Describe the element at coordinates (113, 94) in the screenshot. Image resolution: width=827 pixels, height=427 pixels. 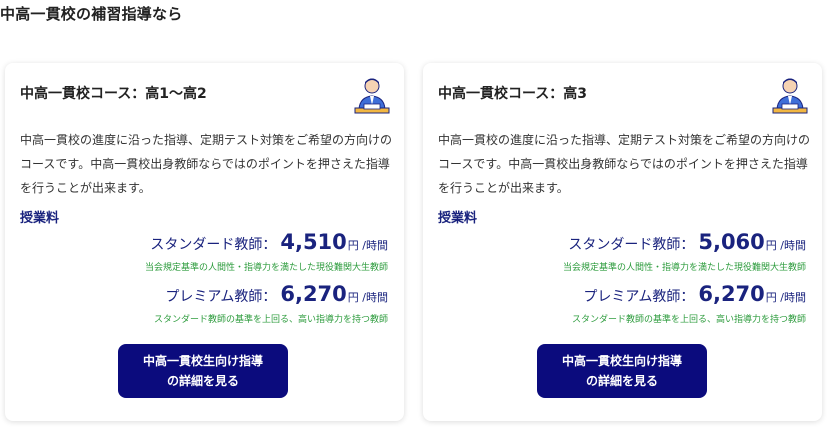
I see `course-title: 中高一貫校コース：高1〜高2` at that location.